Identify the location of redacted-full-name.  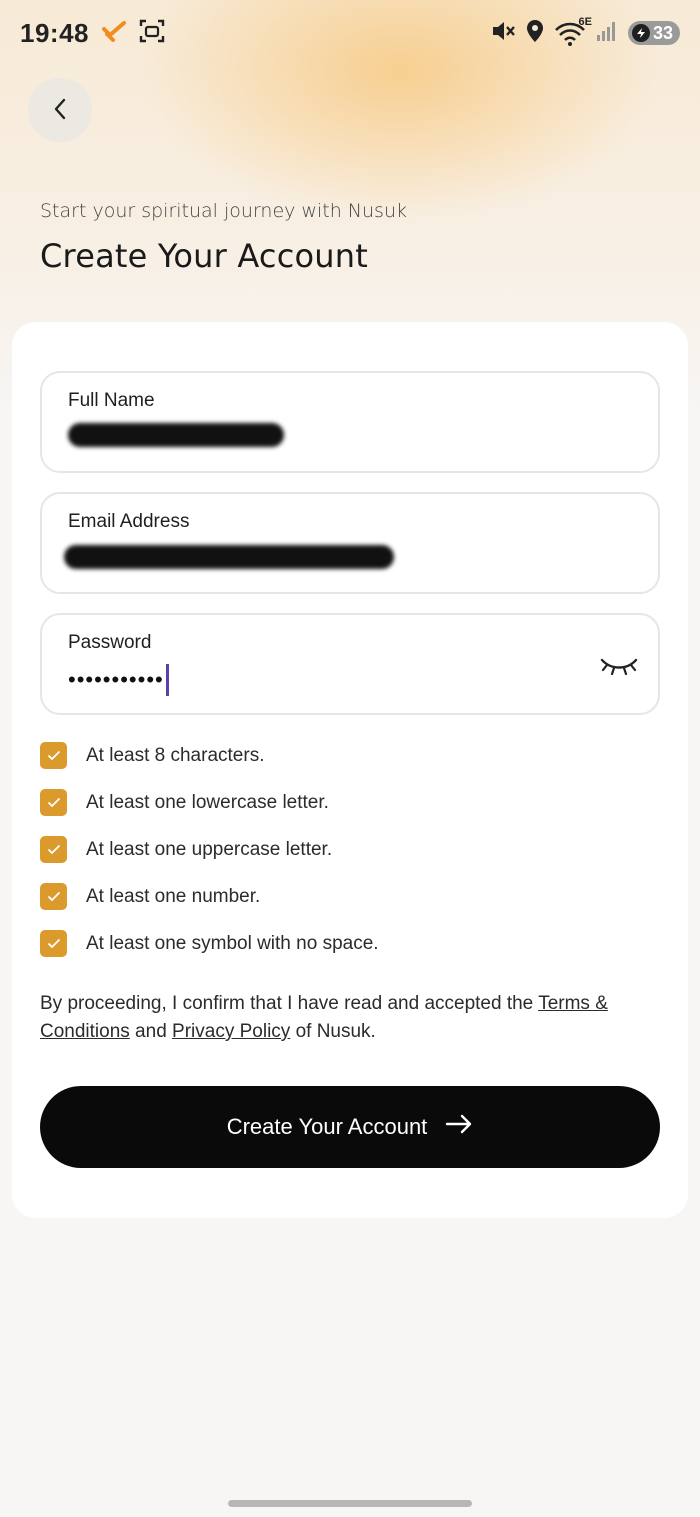
(176, 435).